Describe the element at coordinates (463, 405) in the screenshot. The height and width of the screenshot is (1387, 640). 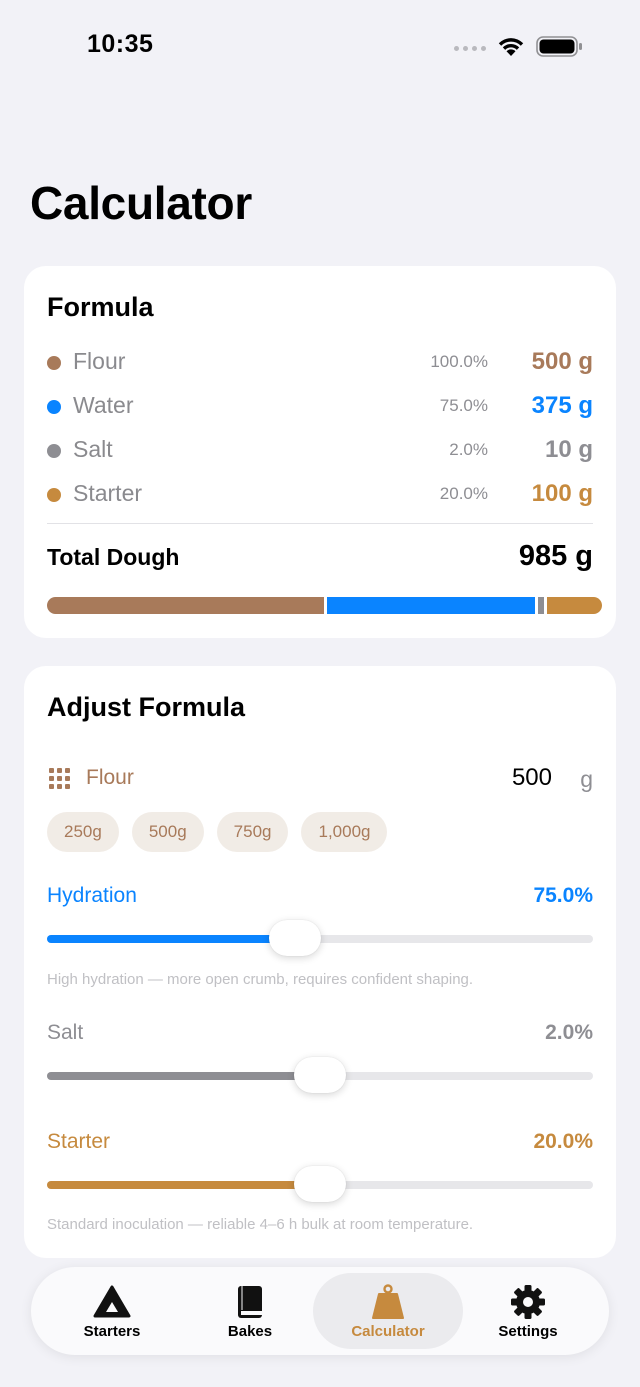
I see `ingredient-percent: 75.0%` at that location.